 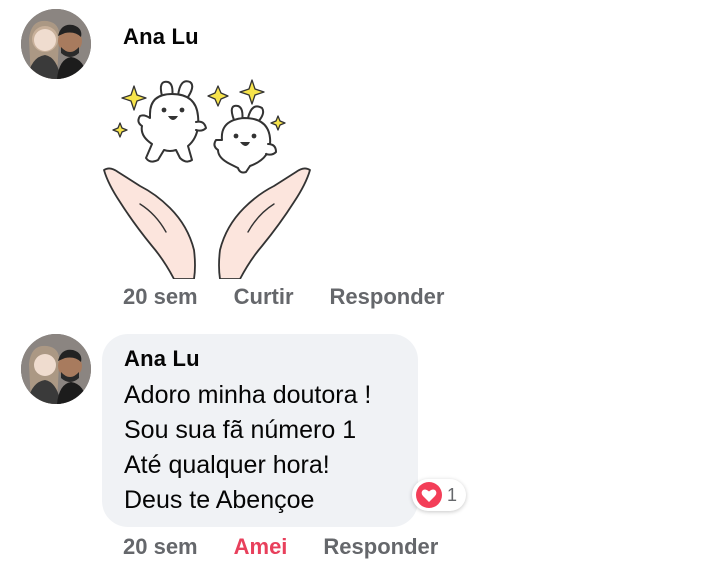 What do you see at coordinates (264, 297) in the screenshot?
I see `like-button: Curtir` at bounding box center [264, 297].